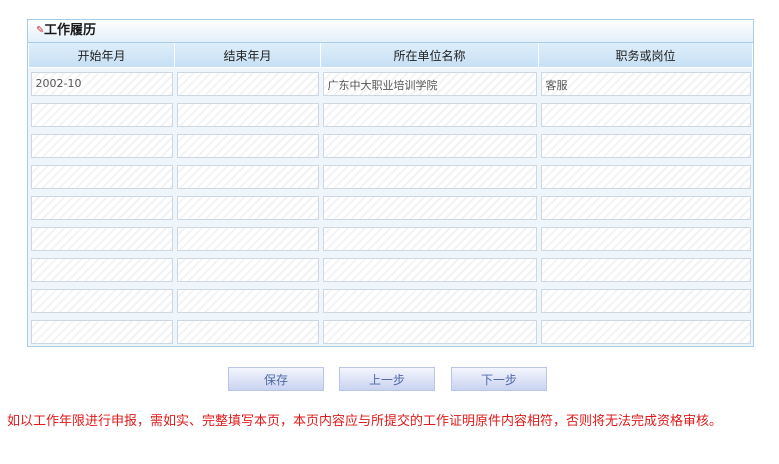 The height and width of the screenshot is (464, 779). I want to click on table-header-row: 开始年月 结束年月 所在单位名称 职务或岗位, so click(390, 55).